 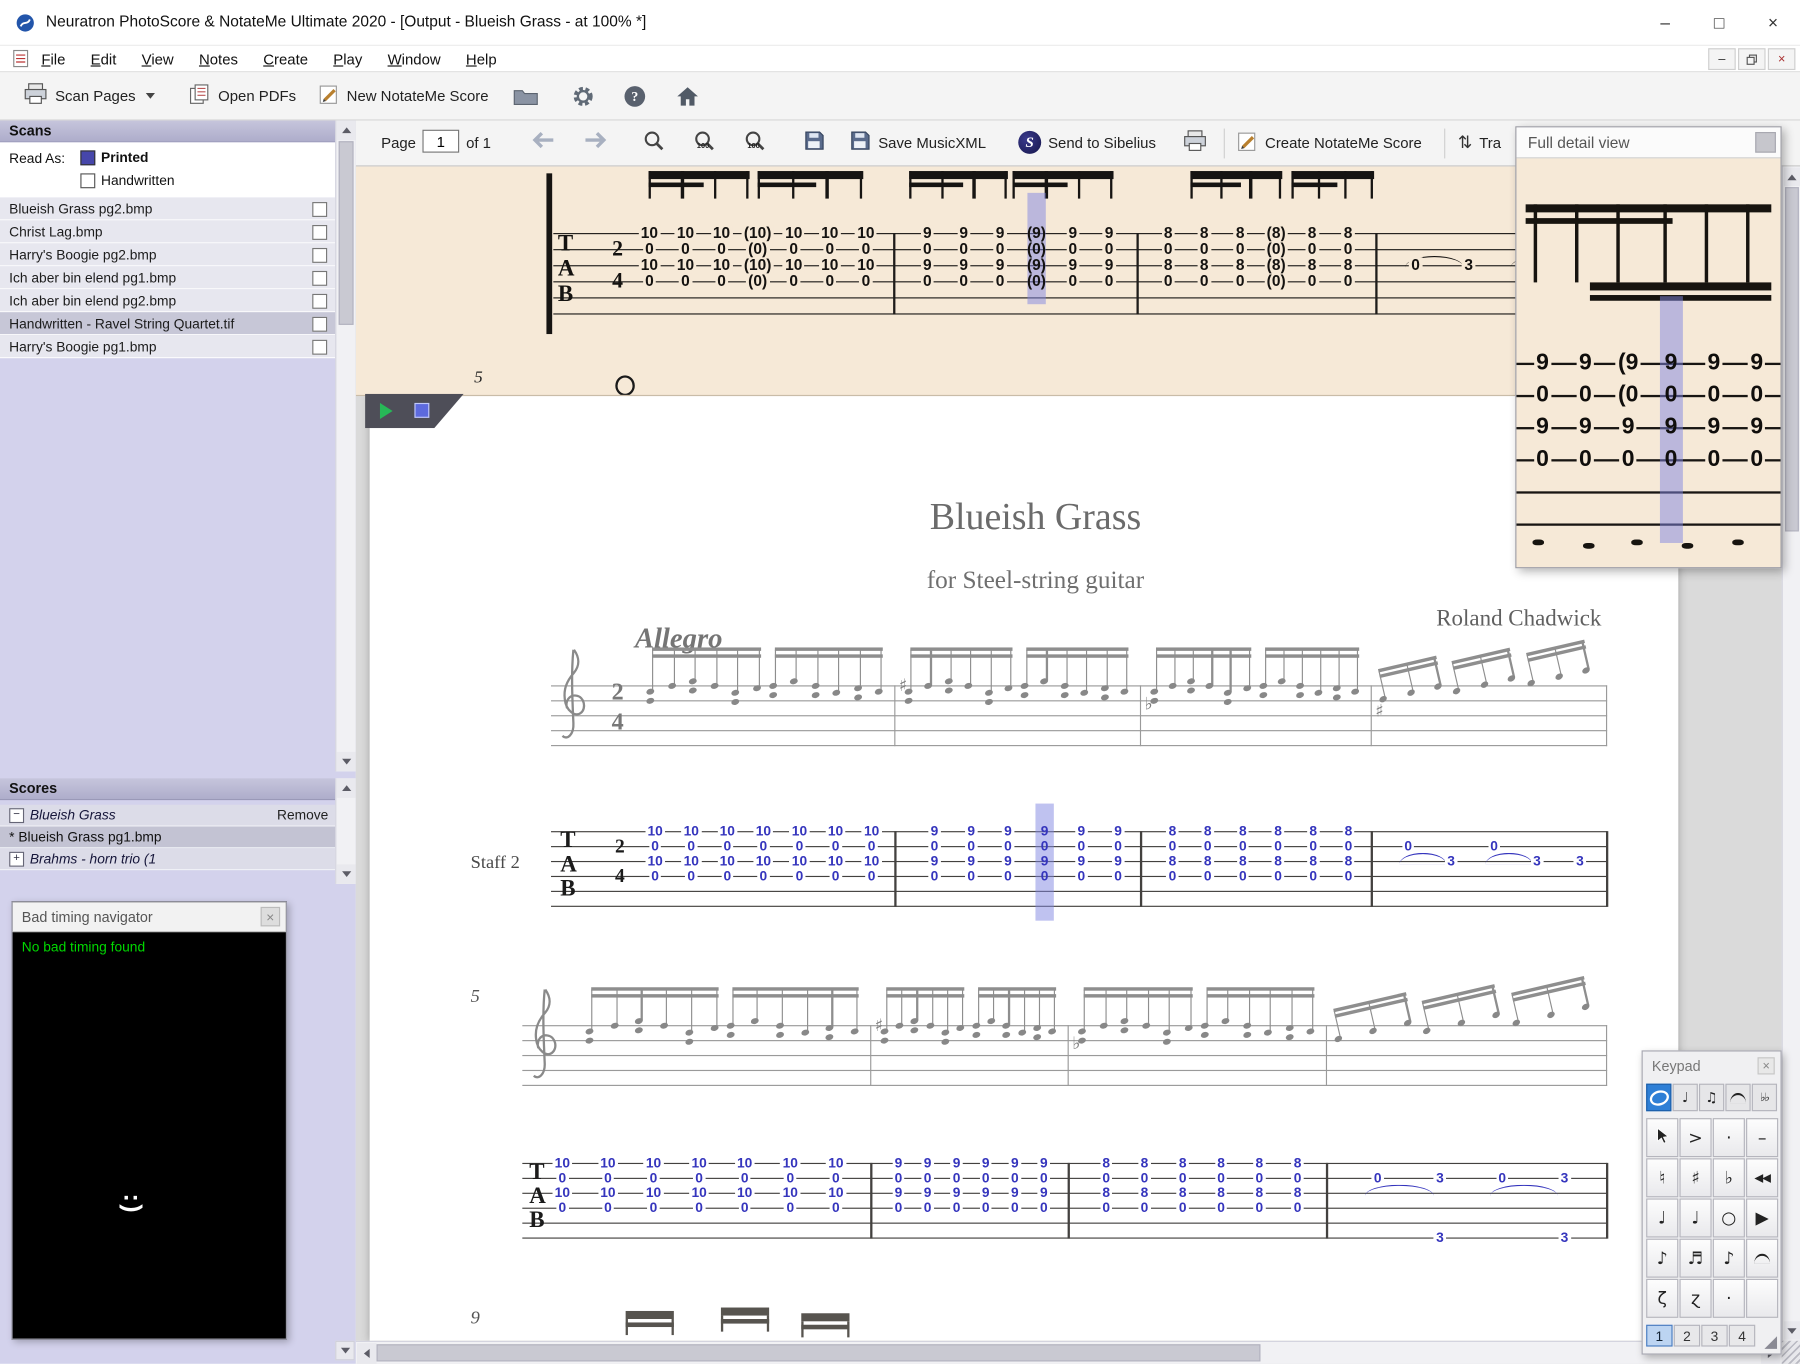 What do you see at coordinates (1662, 1138) in the screenshot?
I see `keypad-pointer-tool` at bounding box center [1662, 1138].